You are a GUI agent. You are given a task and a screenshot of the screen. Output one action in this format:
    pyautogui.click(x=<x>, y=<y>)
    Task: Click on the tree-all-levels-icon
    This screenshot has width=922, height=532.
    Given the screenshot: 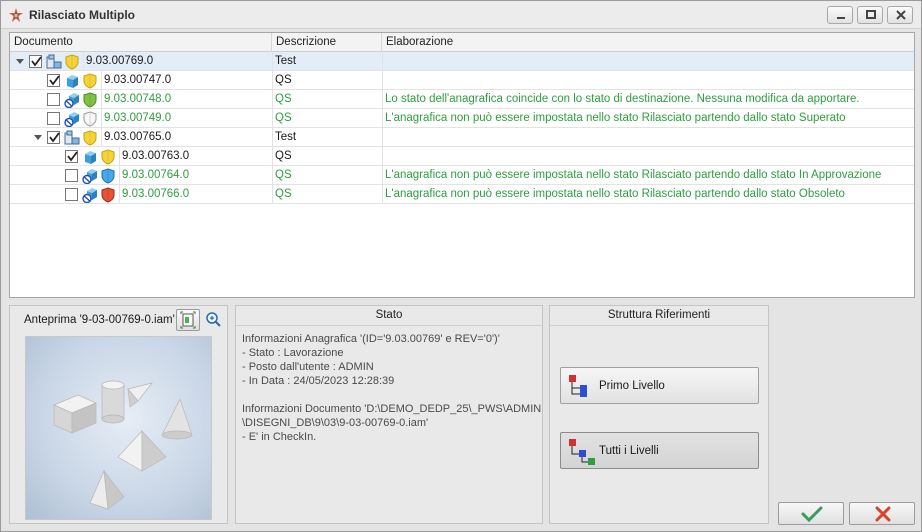 What is the action you would take?
    pyautogui.click(x=582, y=452)
    